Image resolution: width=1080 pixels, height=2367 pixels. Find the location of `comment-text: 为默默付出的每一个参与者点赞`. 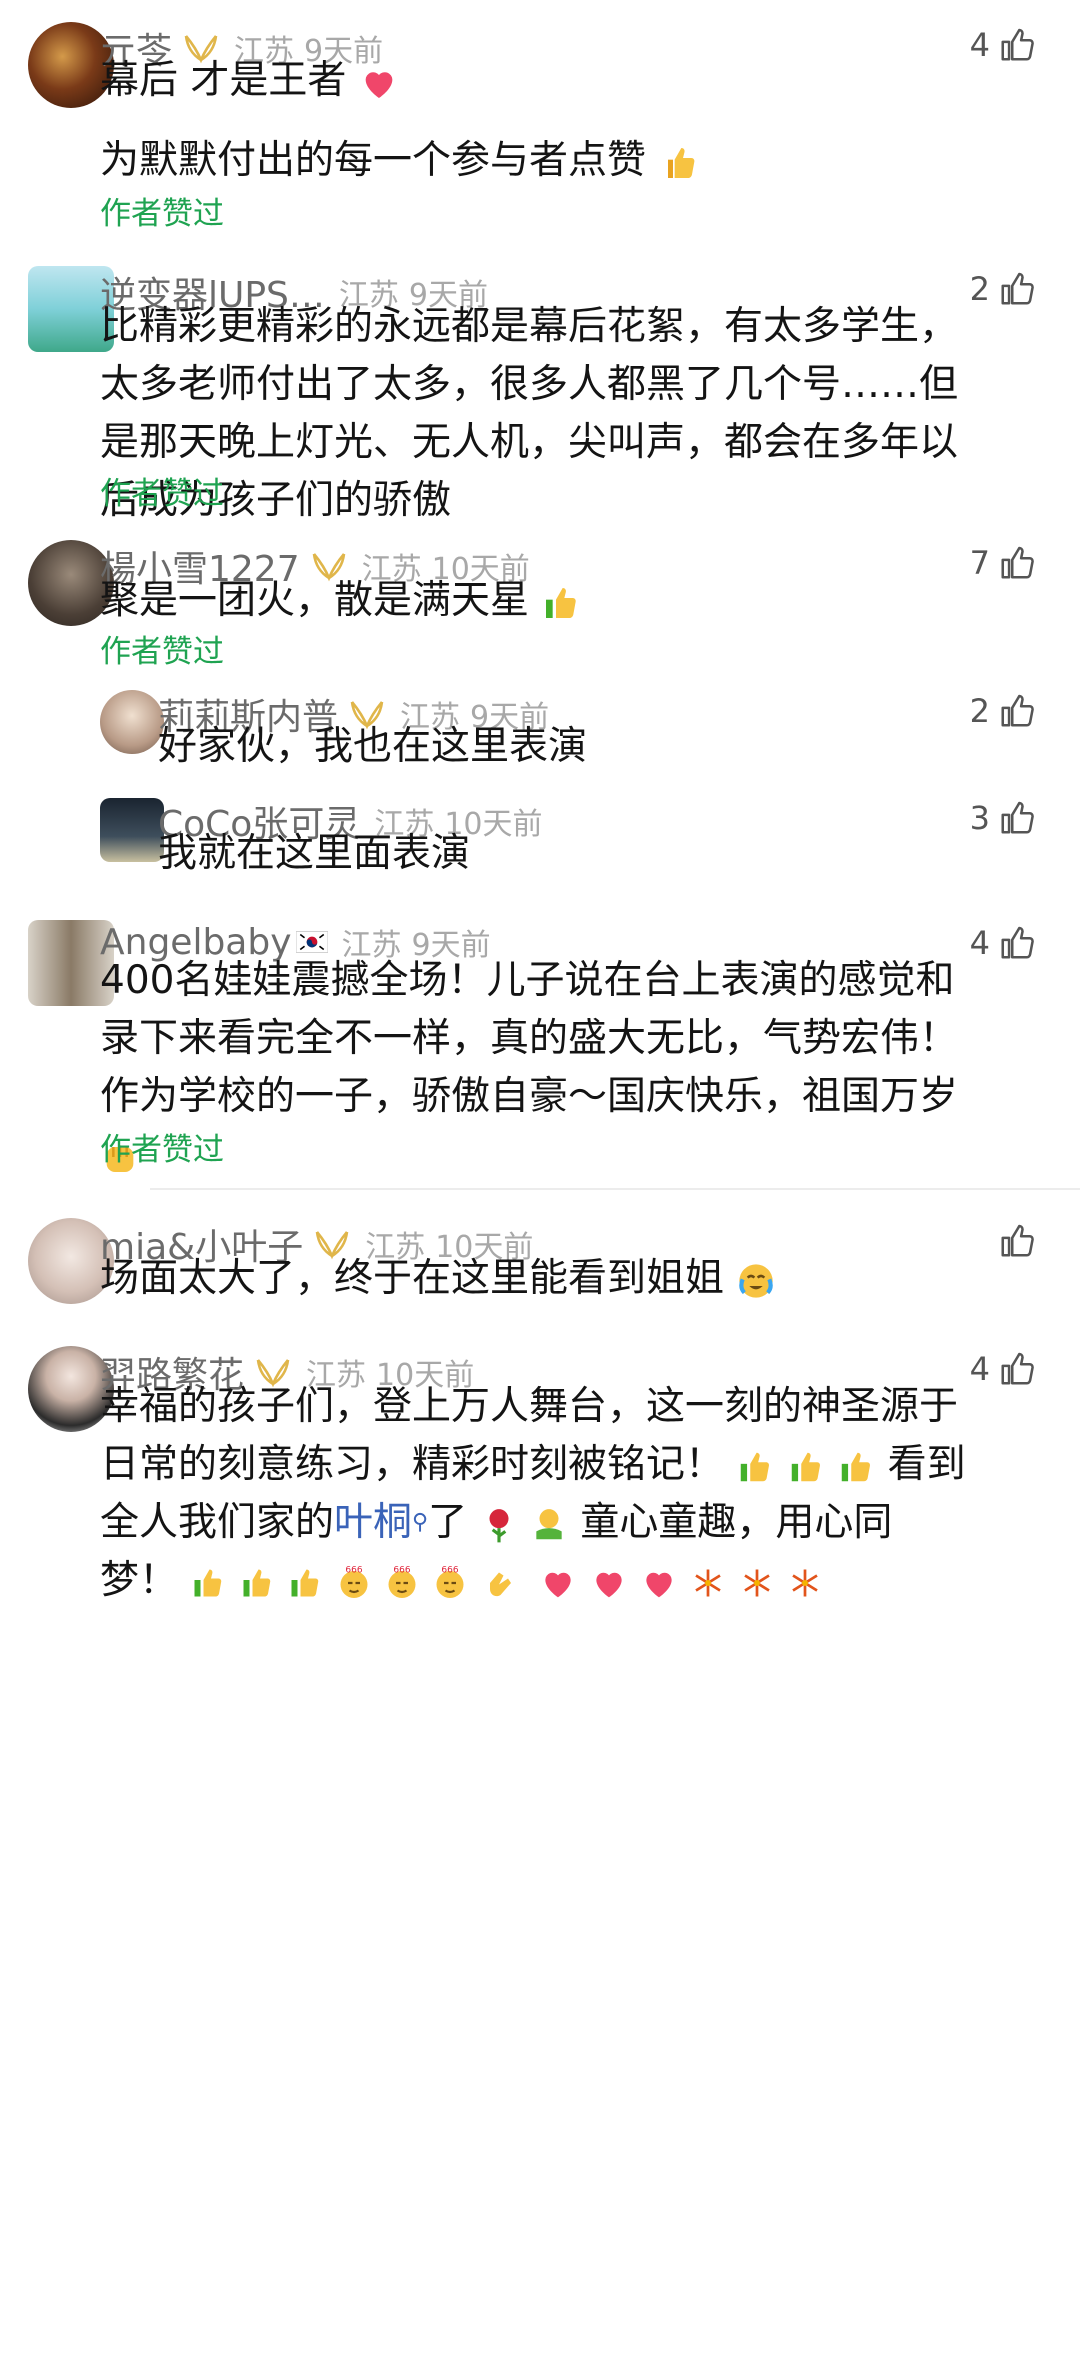

comment-text: 为默默付出的每一个参与者点赞 is located at coordinates (570, 161).